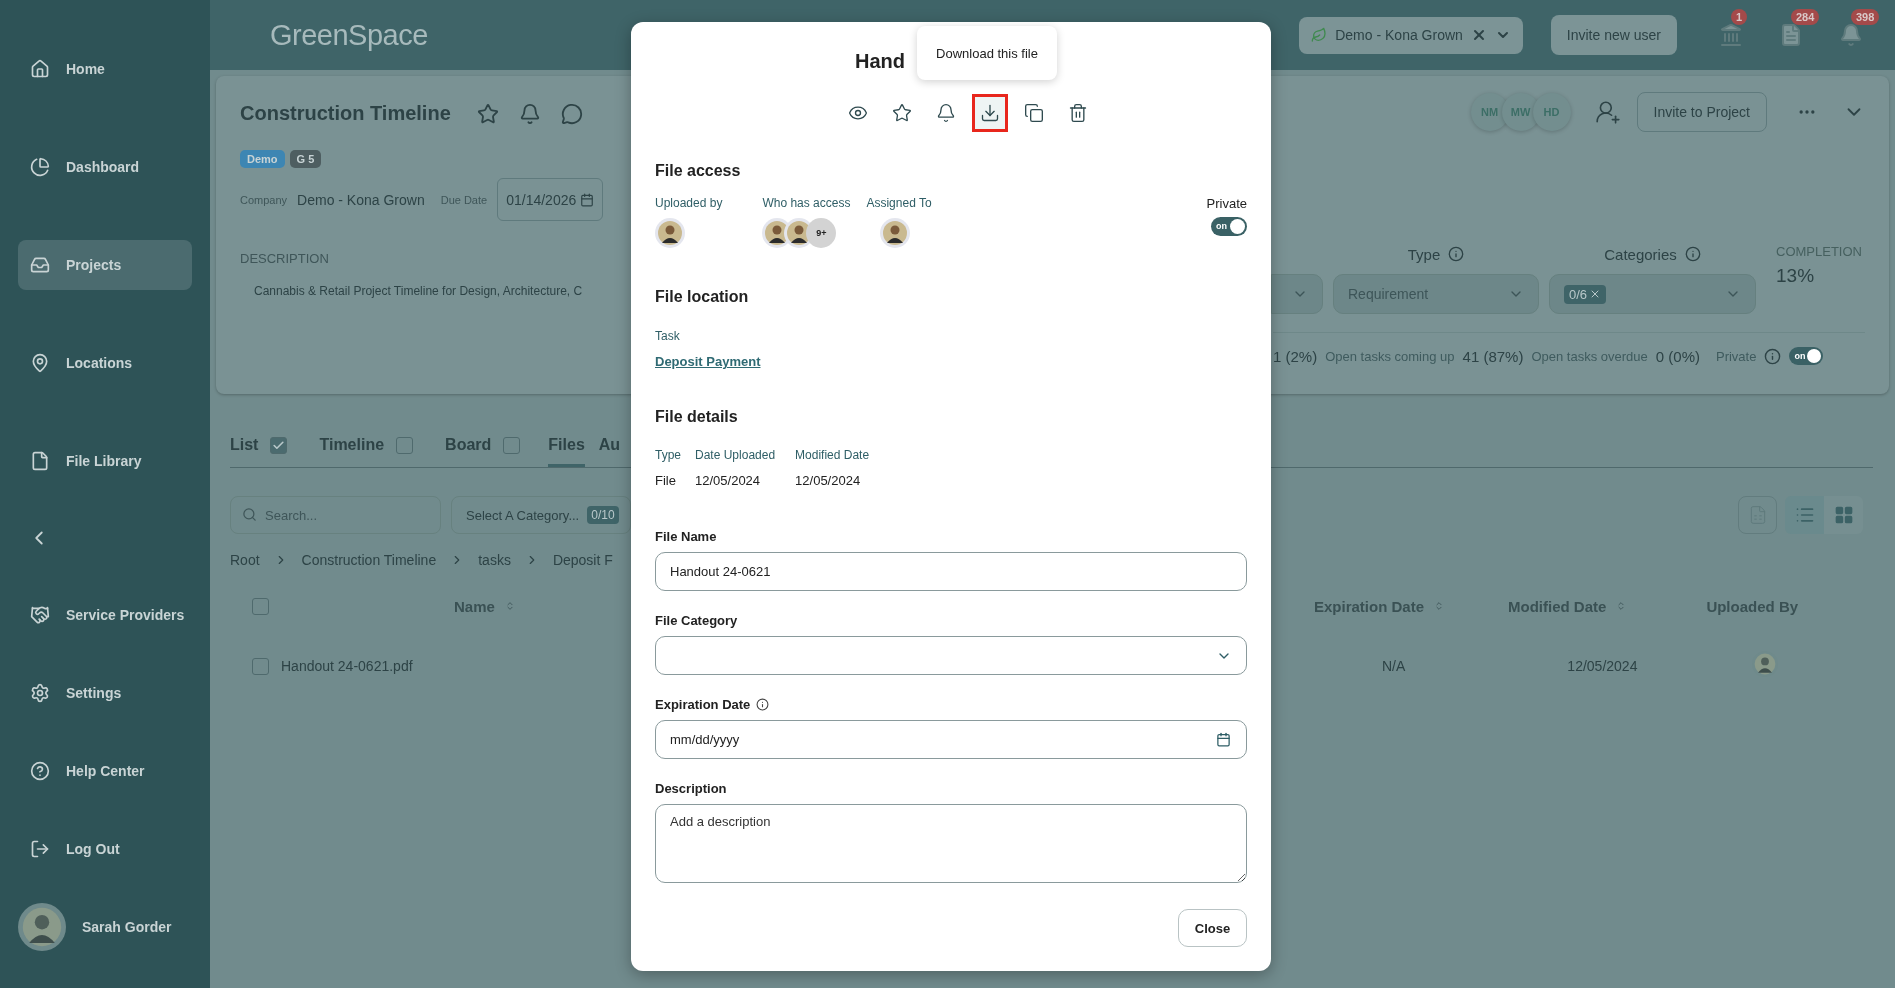 The height and width of the screenshot is (988, 1895). Describe the element at coordinates (1221, 226) in the screenshot. I see `toggle-label: on` at that location.